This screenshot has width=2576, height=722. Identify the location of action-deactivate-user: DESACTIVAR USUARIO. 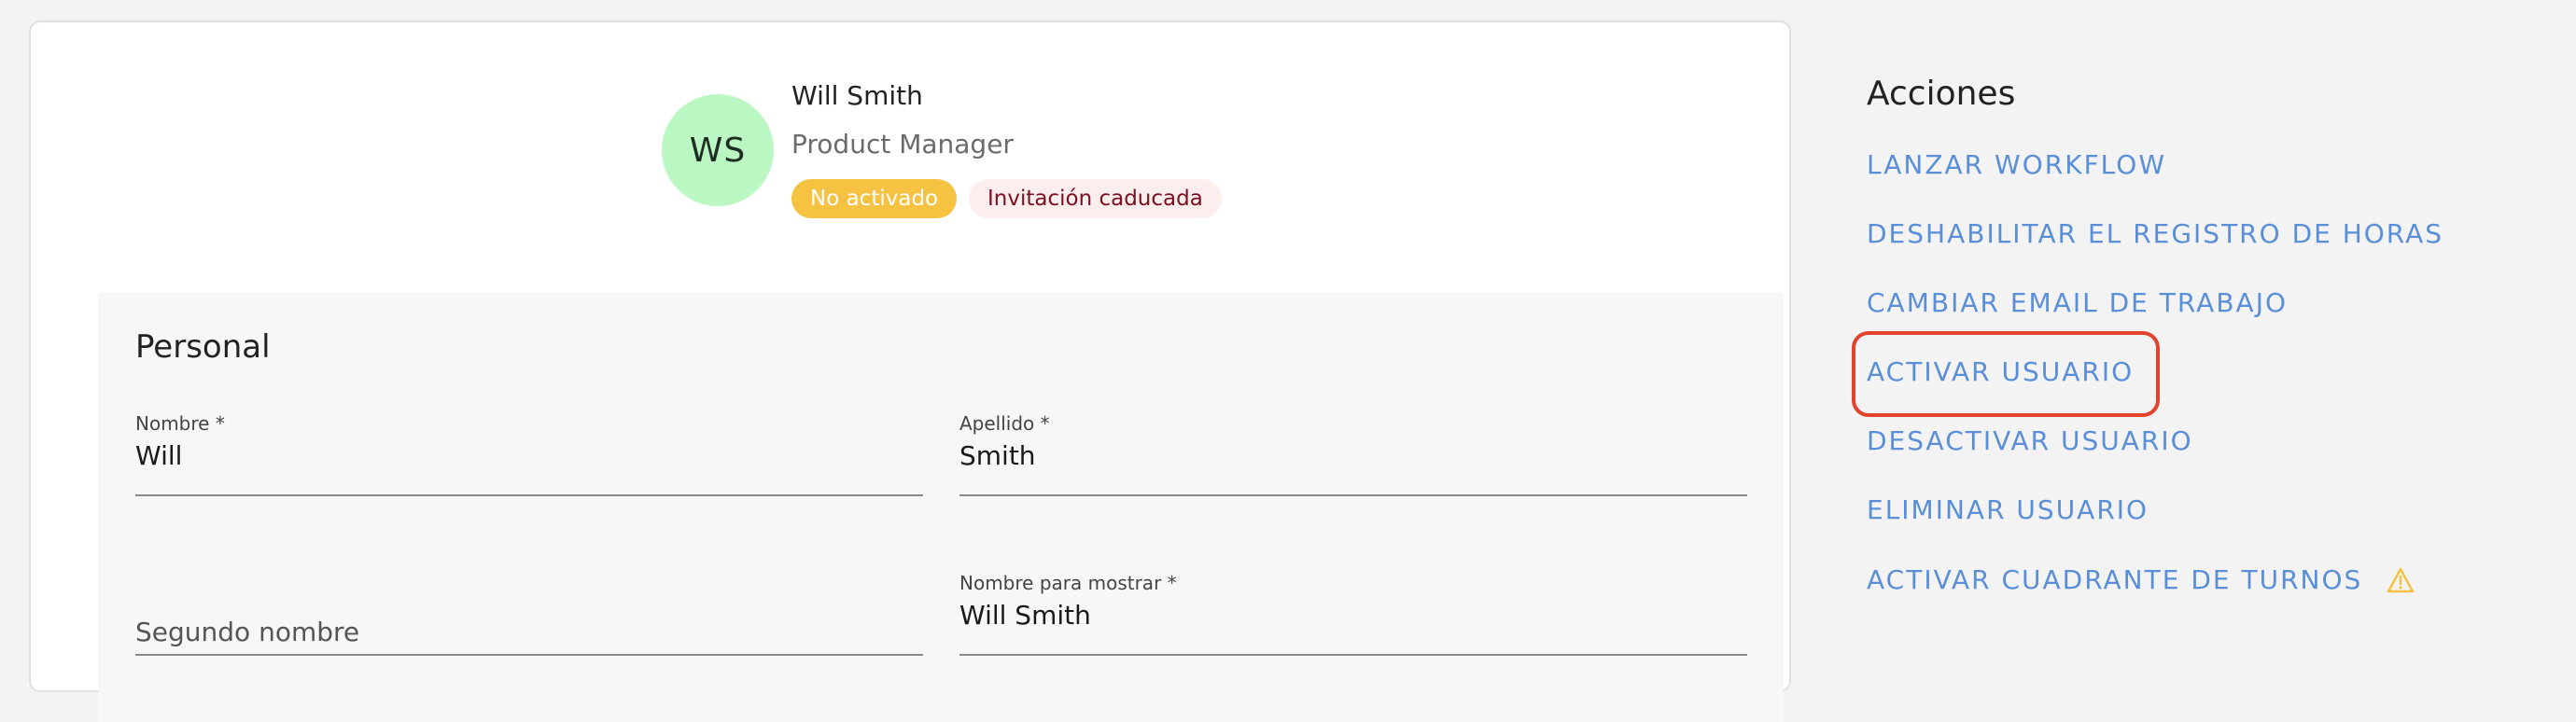
(2030, 440).